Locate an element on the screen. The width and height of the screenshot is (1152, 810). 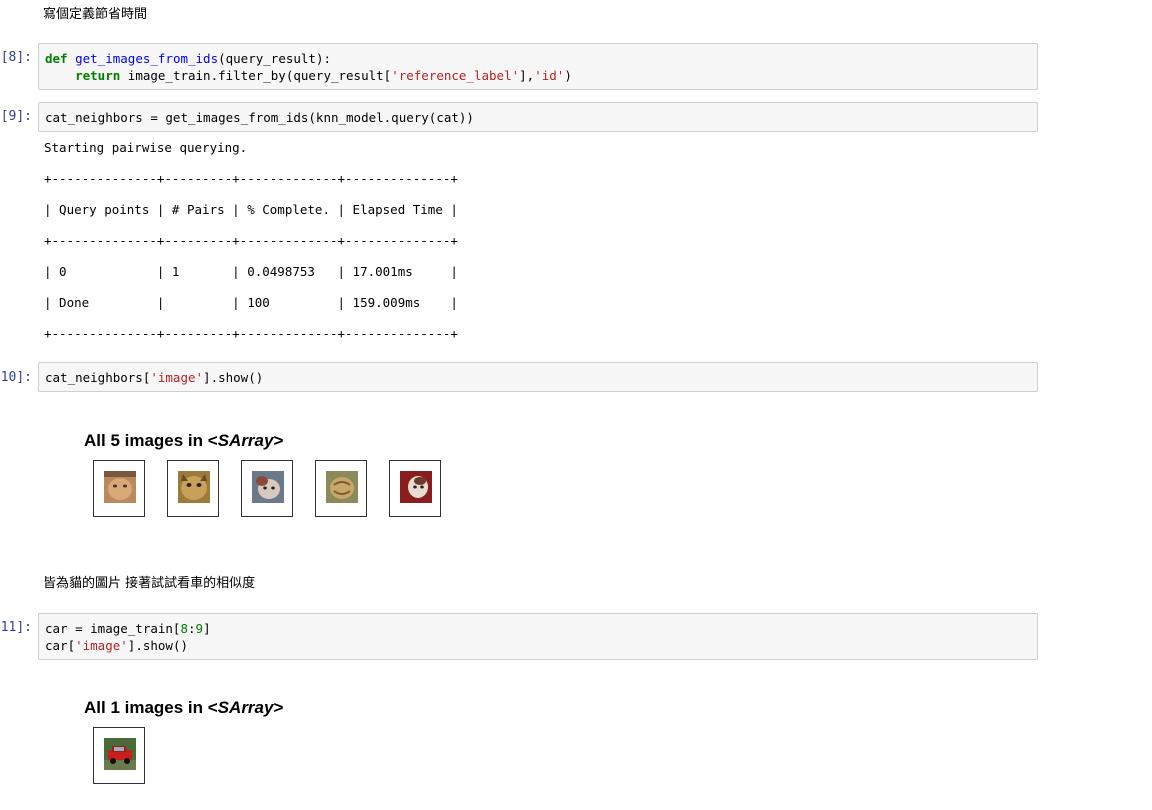
cell-prompt: [9]: is located at coordinates (16, 116).